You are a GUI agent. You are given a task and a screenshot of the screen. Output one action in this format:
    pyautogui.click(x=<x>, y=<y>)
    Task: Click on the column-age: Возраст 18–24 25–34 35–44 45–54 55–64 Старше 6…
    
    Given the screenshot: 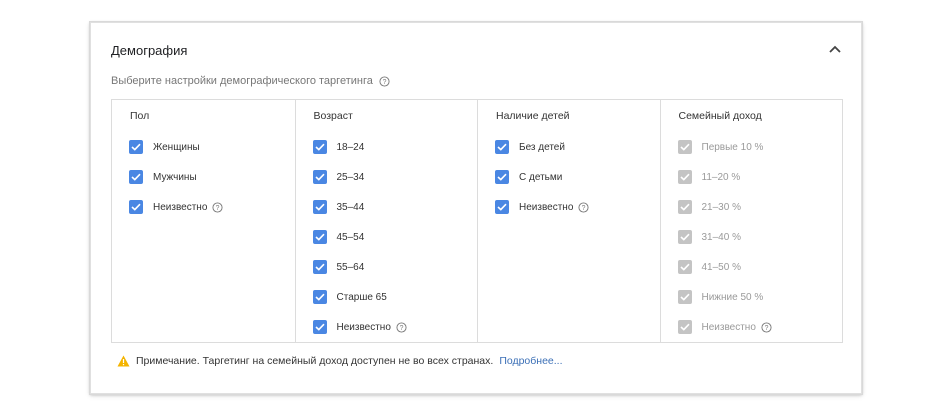 What is the action you would take?
    pyautogui.click(x=386, y=221)
    